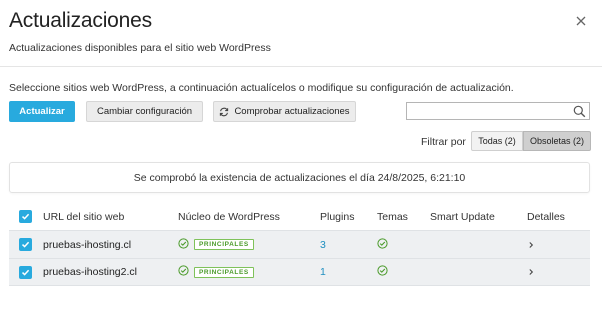 The width and height of the screenshot is (602, 315). I want to click on filter-label: Filtrar por, so click(443, 142).